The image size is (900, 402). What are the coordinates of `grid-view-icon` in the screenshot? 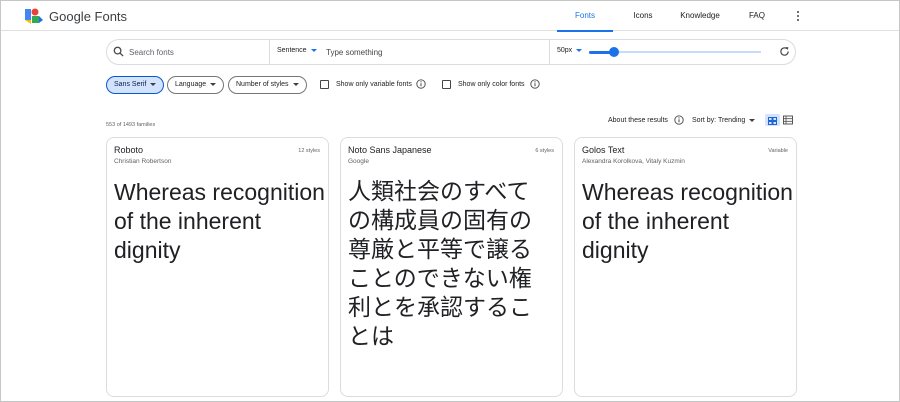 It's located at (772, 121).